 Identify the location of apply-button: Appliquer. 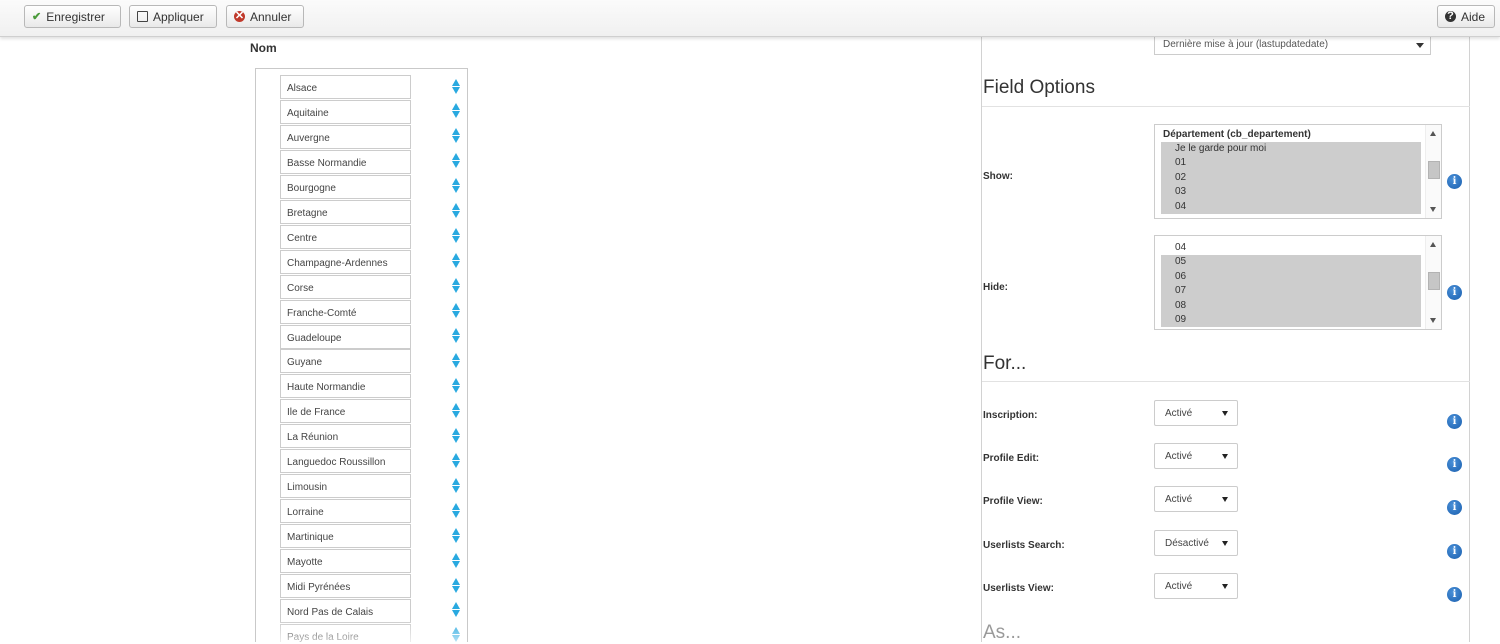
(173, 16).